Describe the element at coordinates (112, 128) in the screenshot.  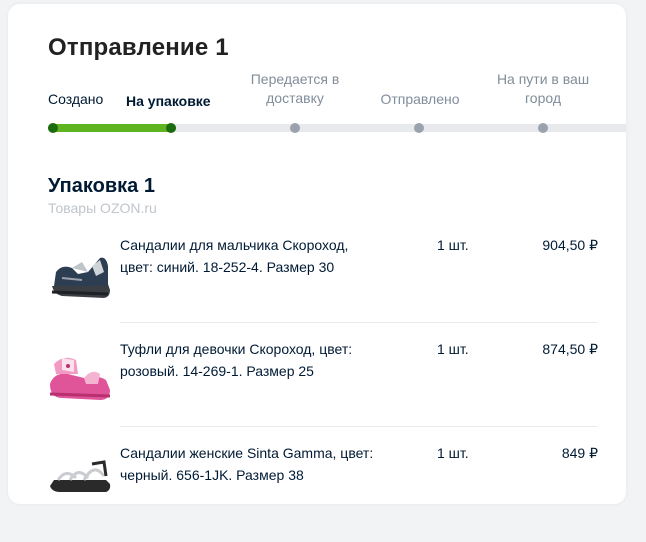
I see `progress-fill` at that location.